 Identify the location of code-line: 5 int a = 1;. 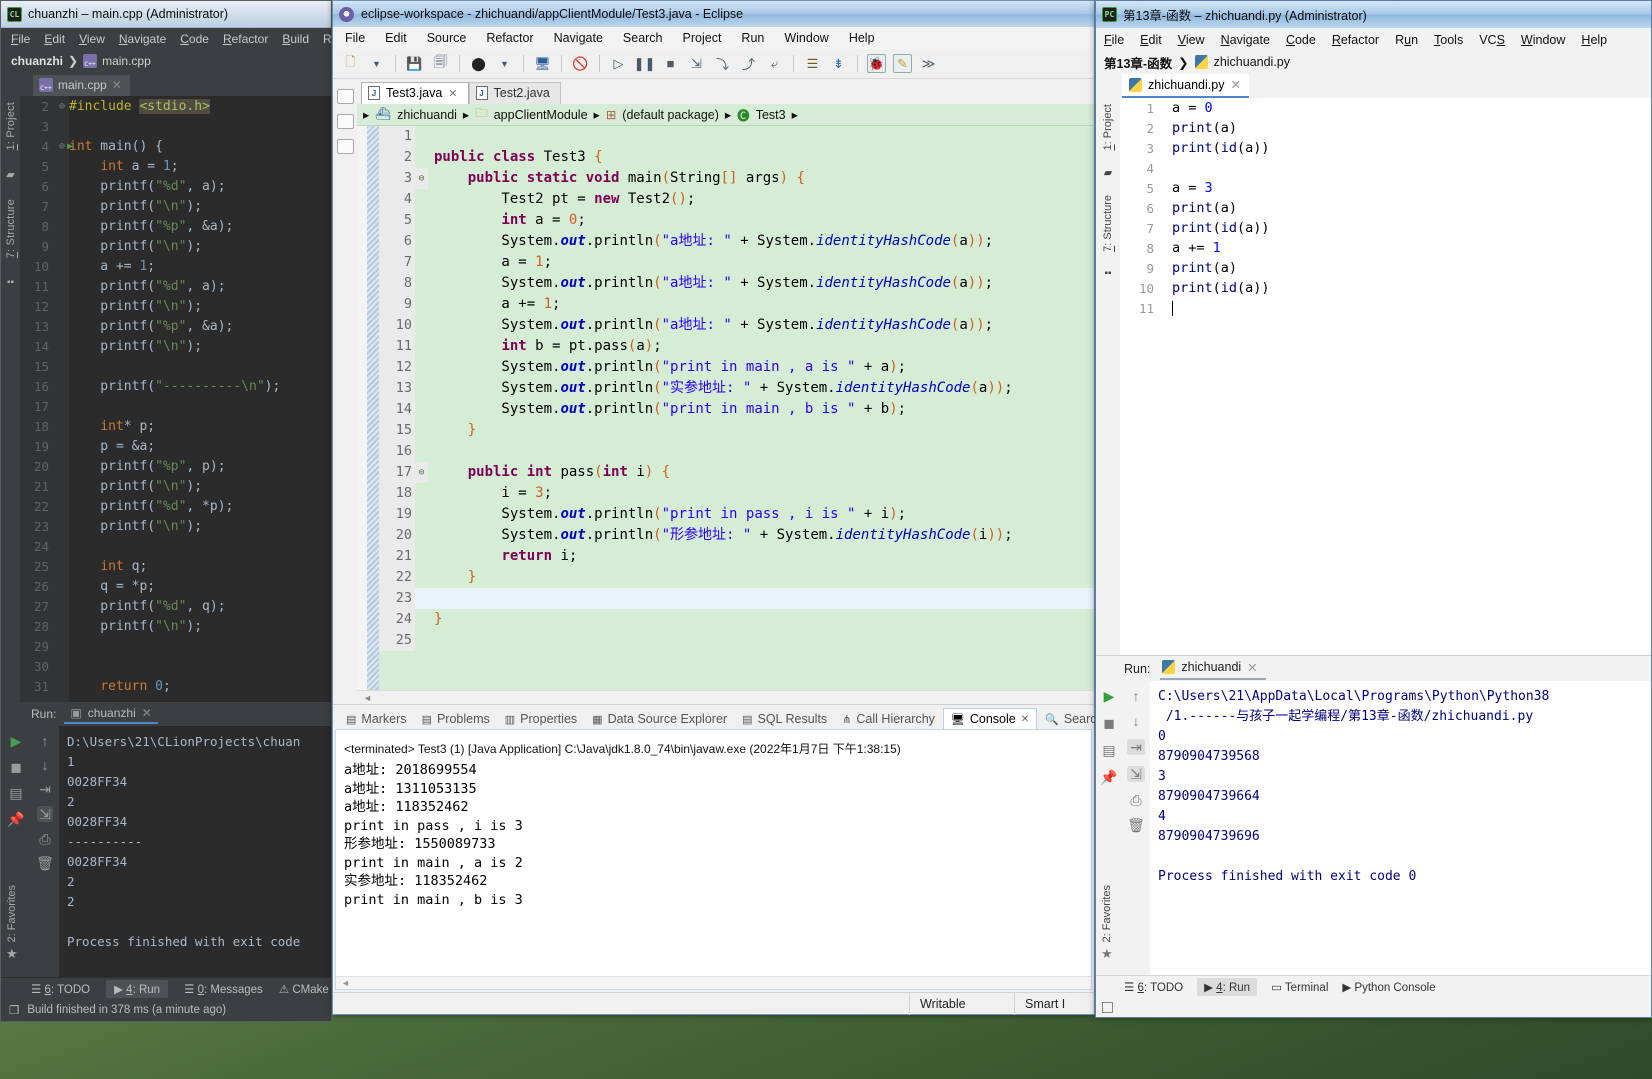
(176, 166).